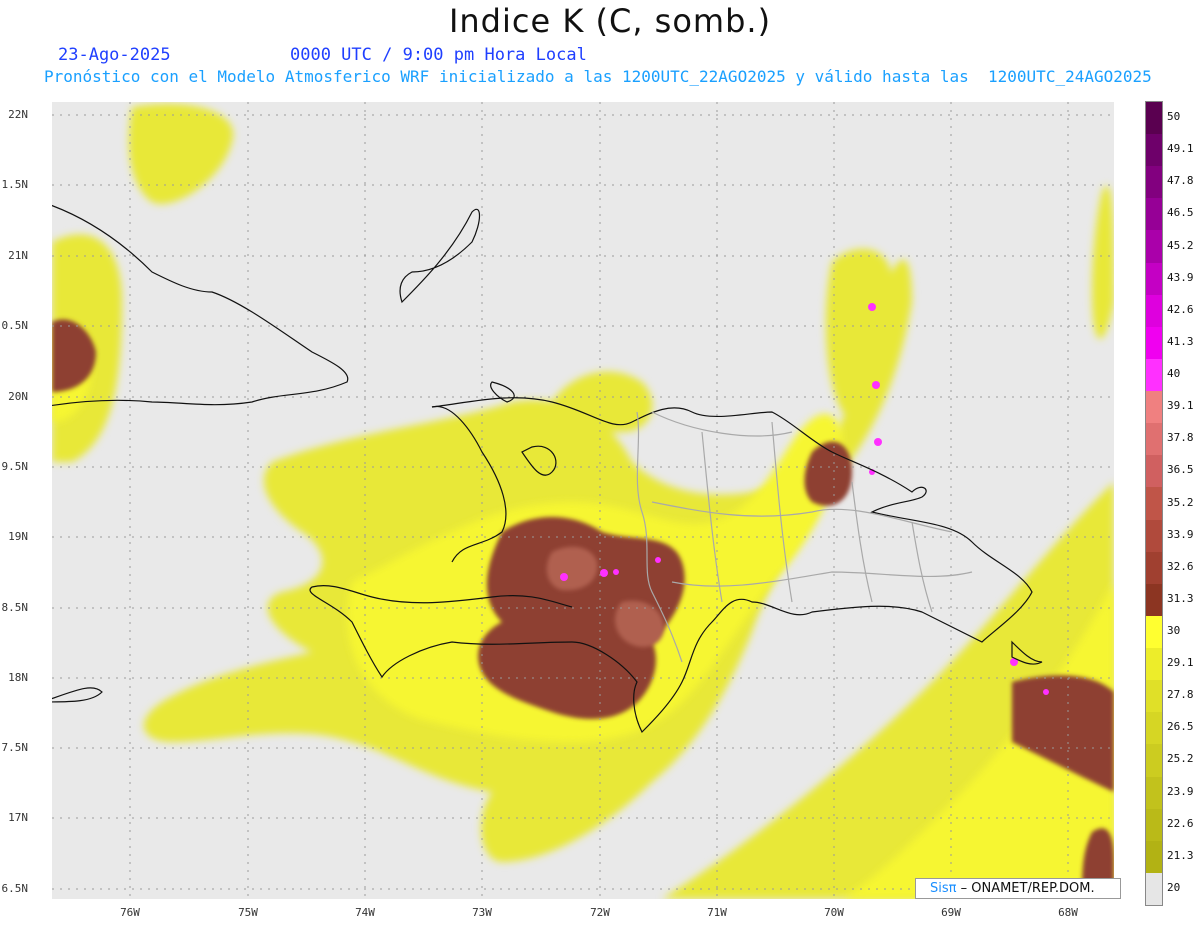  I want to click on colorbar-label: 46.5, so click(1180, 213).